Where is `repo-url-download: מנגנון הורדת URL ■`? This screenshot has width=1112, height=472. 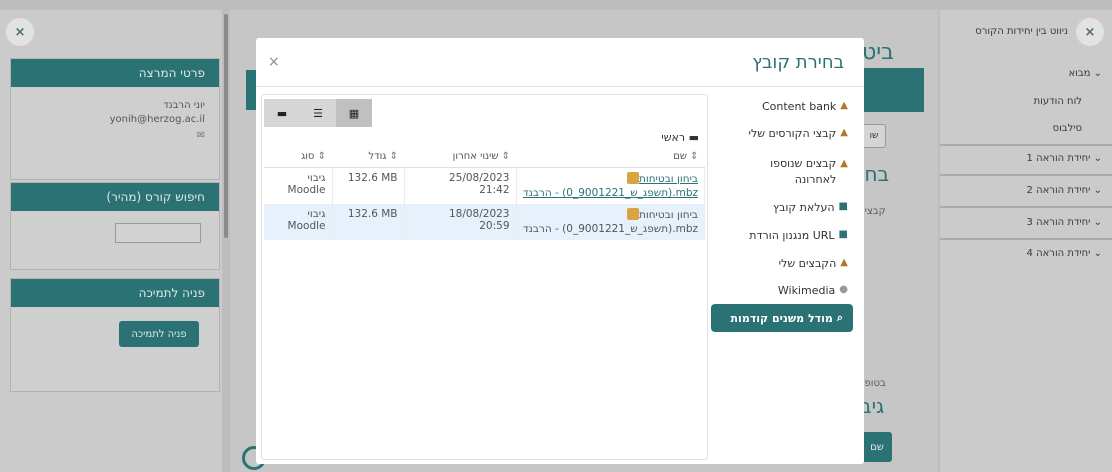 repo-url-download: מנגנון הורדת URL ■ is located at coordinates (798, 235).